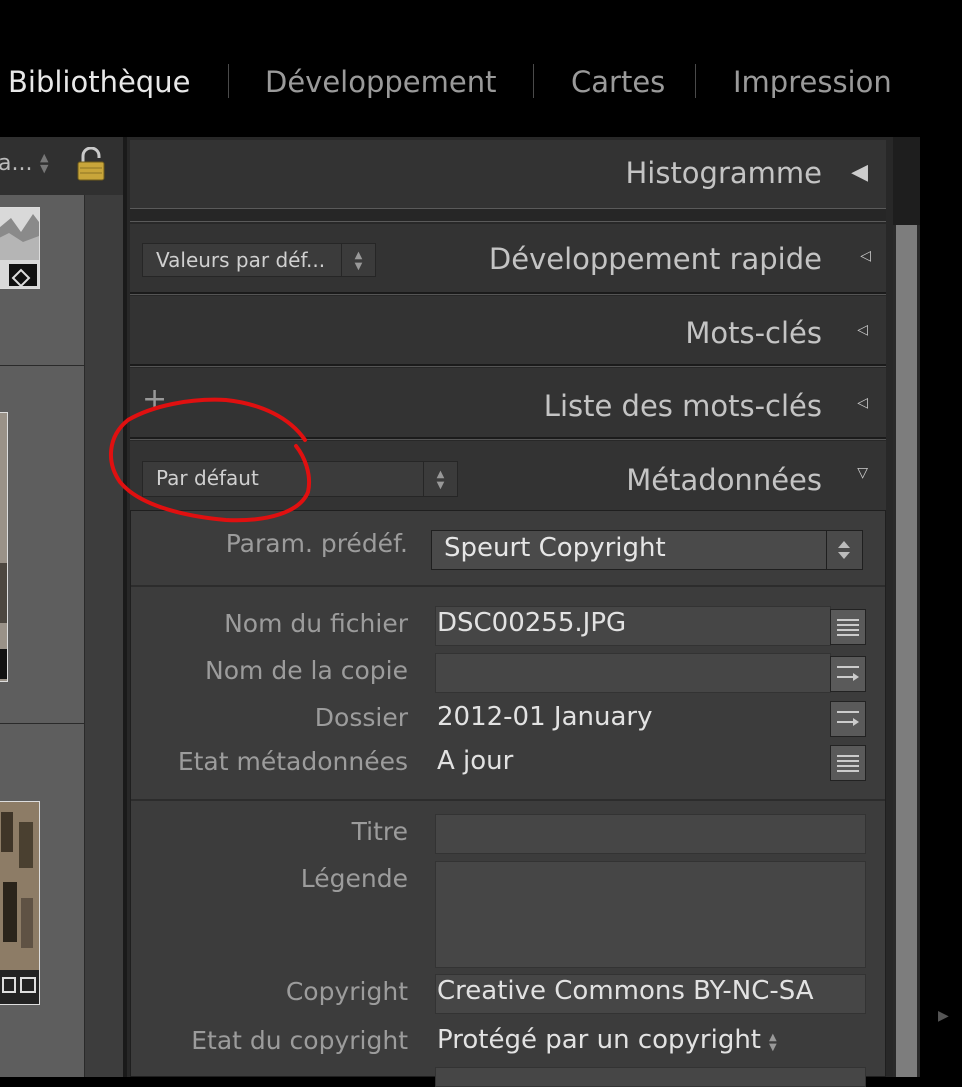  I want to click on module-map: Cartes, so click(618, 82).